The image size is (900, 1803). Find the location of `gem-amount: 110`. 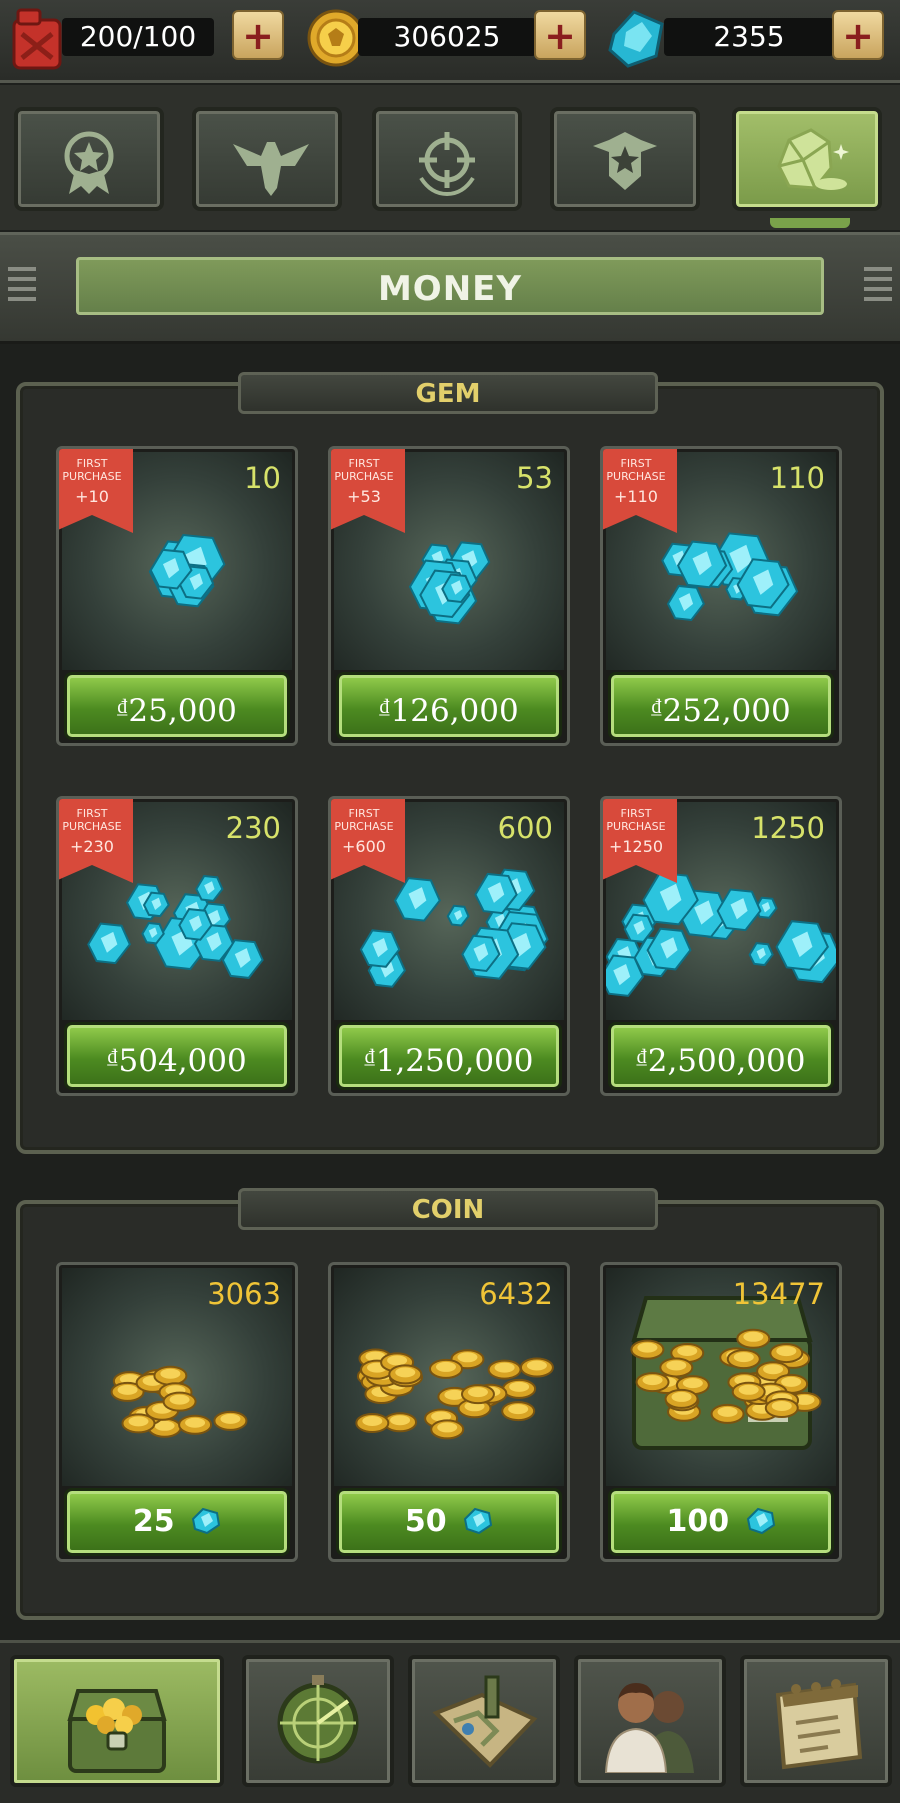

gem-amount: 110 is located at coordinates (797, 478).